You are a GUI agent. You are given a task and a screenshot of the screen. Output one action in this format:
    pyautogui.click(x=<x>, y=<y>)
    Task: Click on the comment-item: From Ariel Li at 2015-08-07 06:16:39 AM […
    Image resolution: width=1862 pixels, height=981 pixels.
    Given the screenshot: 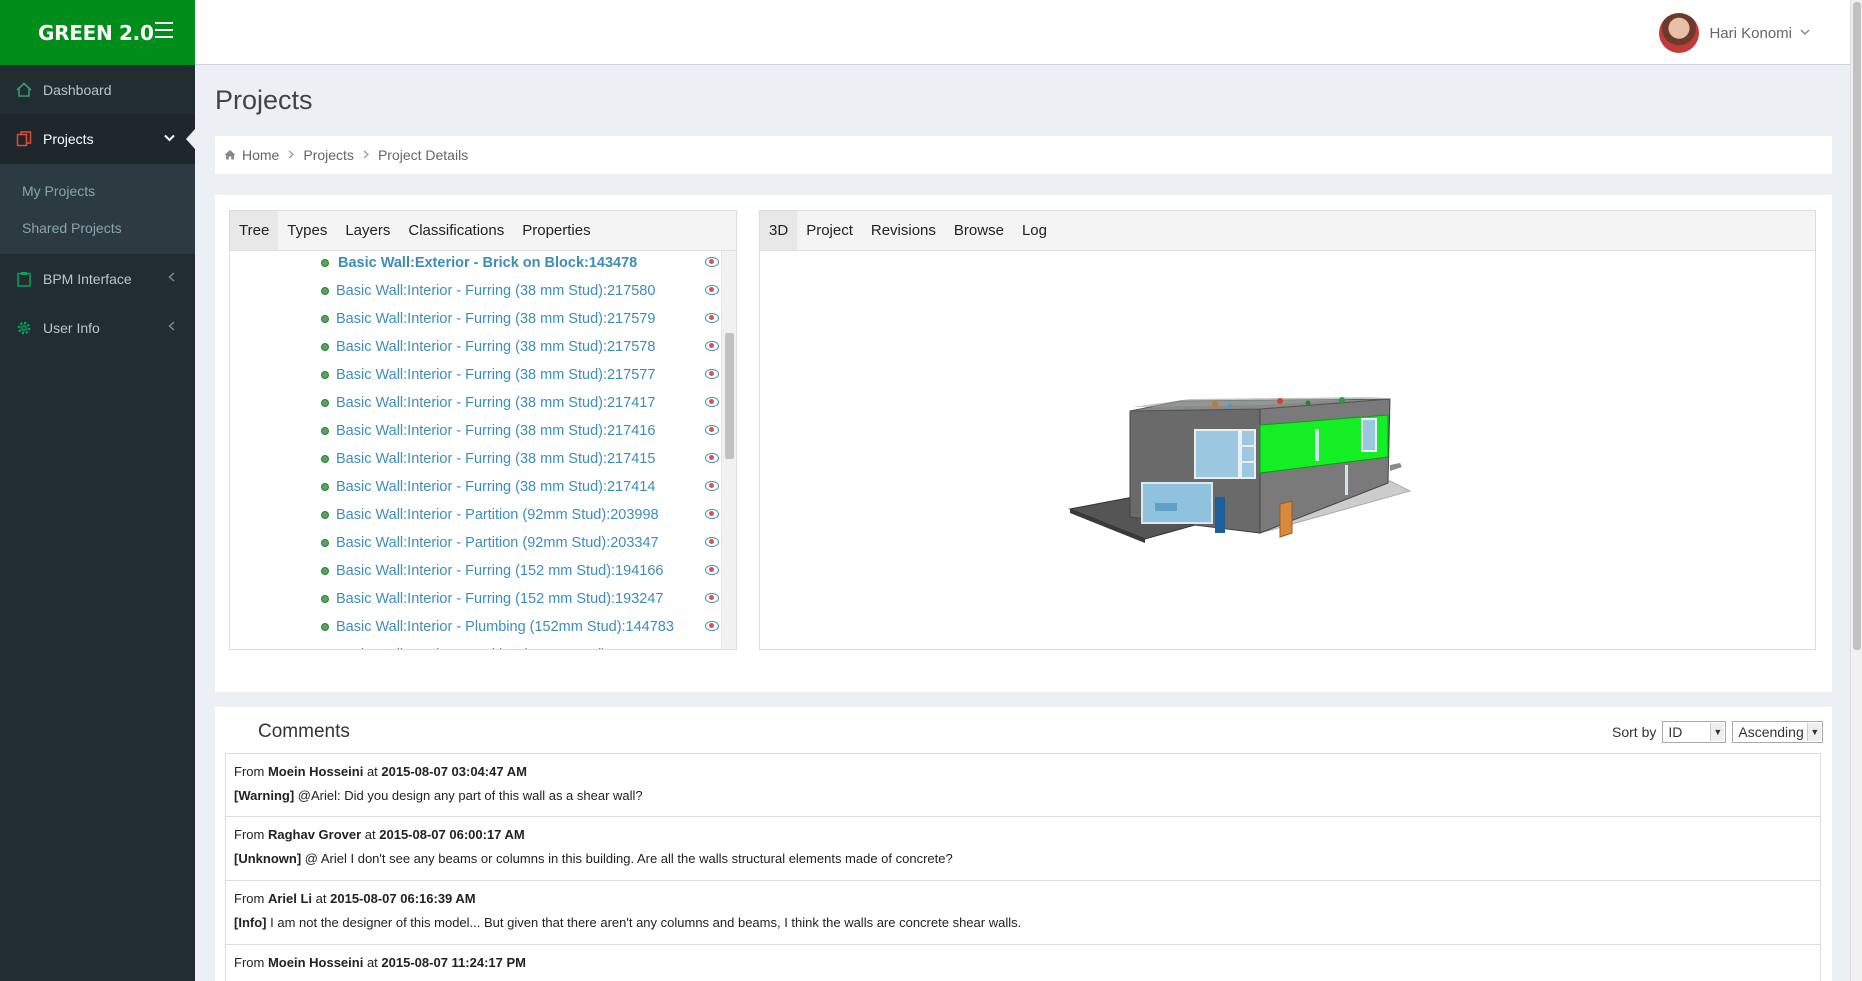 What is the action you would take?
    pyautogui.click(x=1023, y=913)
    